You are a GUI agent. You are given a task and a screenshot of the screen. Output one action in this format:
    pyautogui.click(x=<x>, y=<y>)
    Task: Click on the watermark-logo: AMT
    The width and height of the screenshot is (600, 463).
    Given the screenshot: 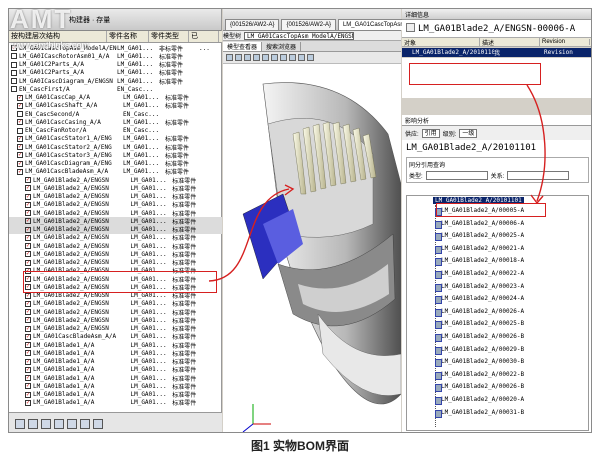 What is the action you would take?
    pyautogui.click(x=41, y=19)
    